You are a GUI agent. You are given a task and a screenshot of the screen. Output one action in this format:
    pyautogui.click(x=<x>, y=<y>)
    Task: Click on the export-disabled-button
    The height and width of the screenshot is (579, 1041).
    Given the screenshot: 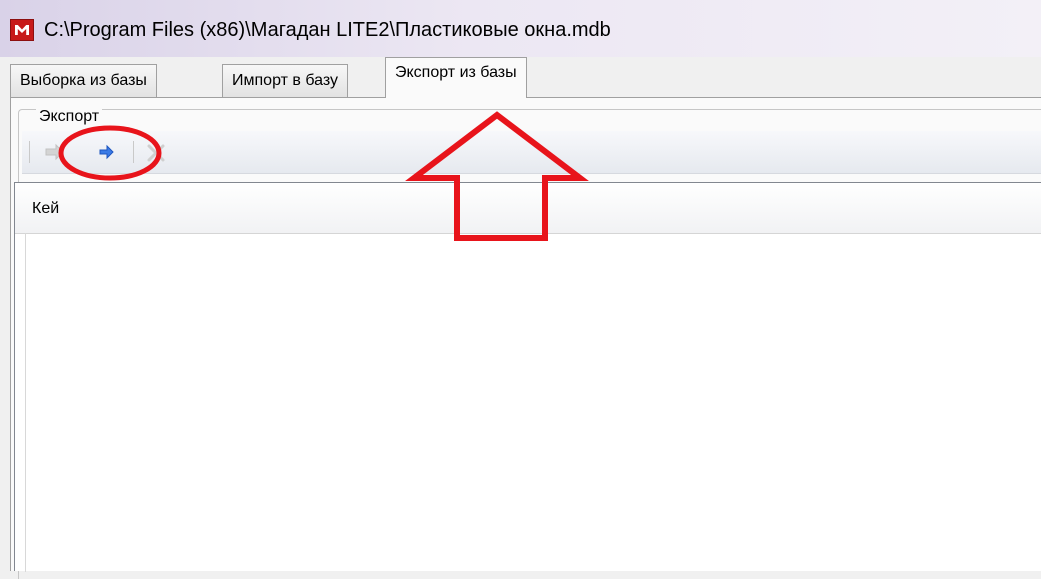 What is the action you would take?
    pyautogui.click(x=55, y=152)
    